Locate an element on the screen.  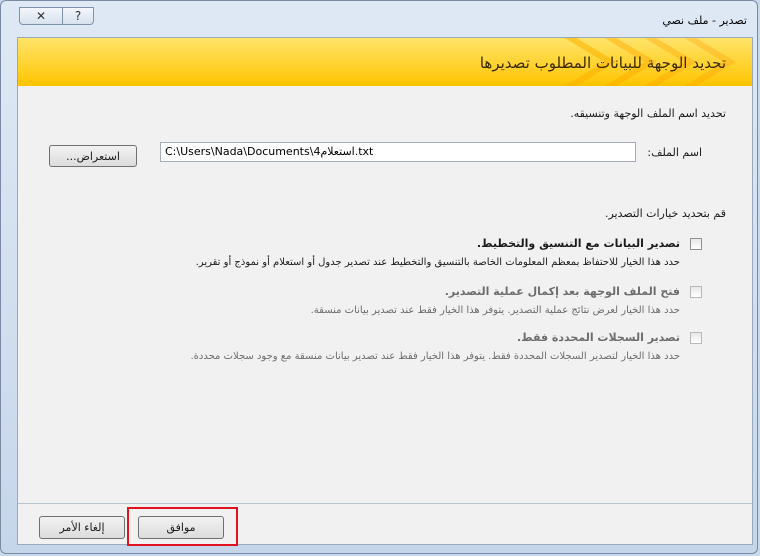
ok-highlight-box is located at coordinates (182, 526).